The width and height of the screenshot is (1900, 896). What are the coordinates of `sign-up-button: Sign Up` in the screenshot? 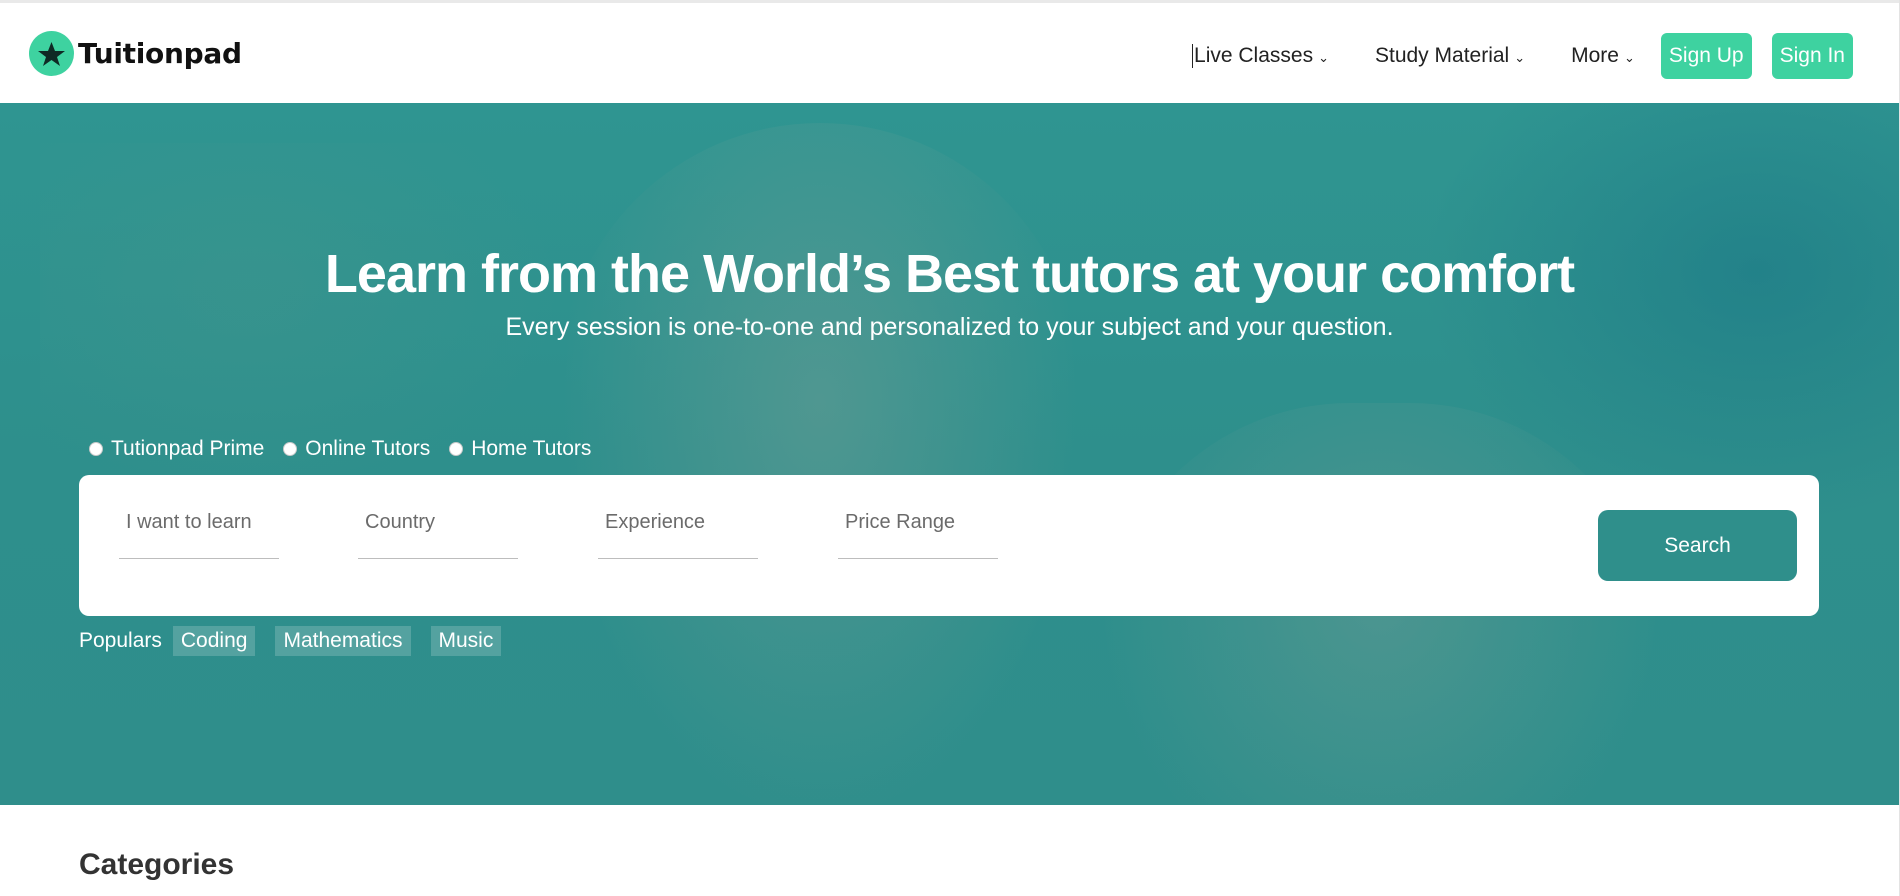 It's located at (1706, 56).